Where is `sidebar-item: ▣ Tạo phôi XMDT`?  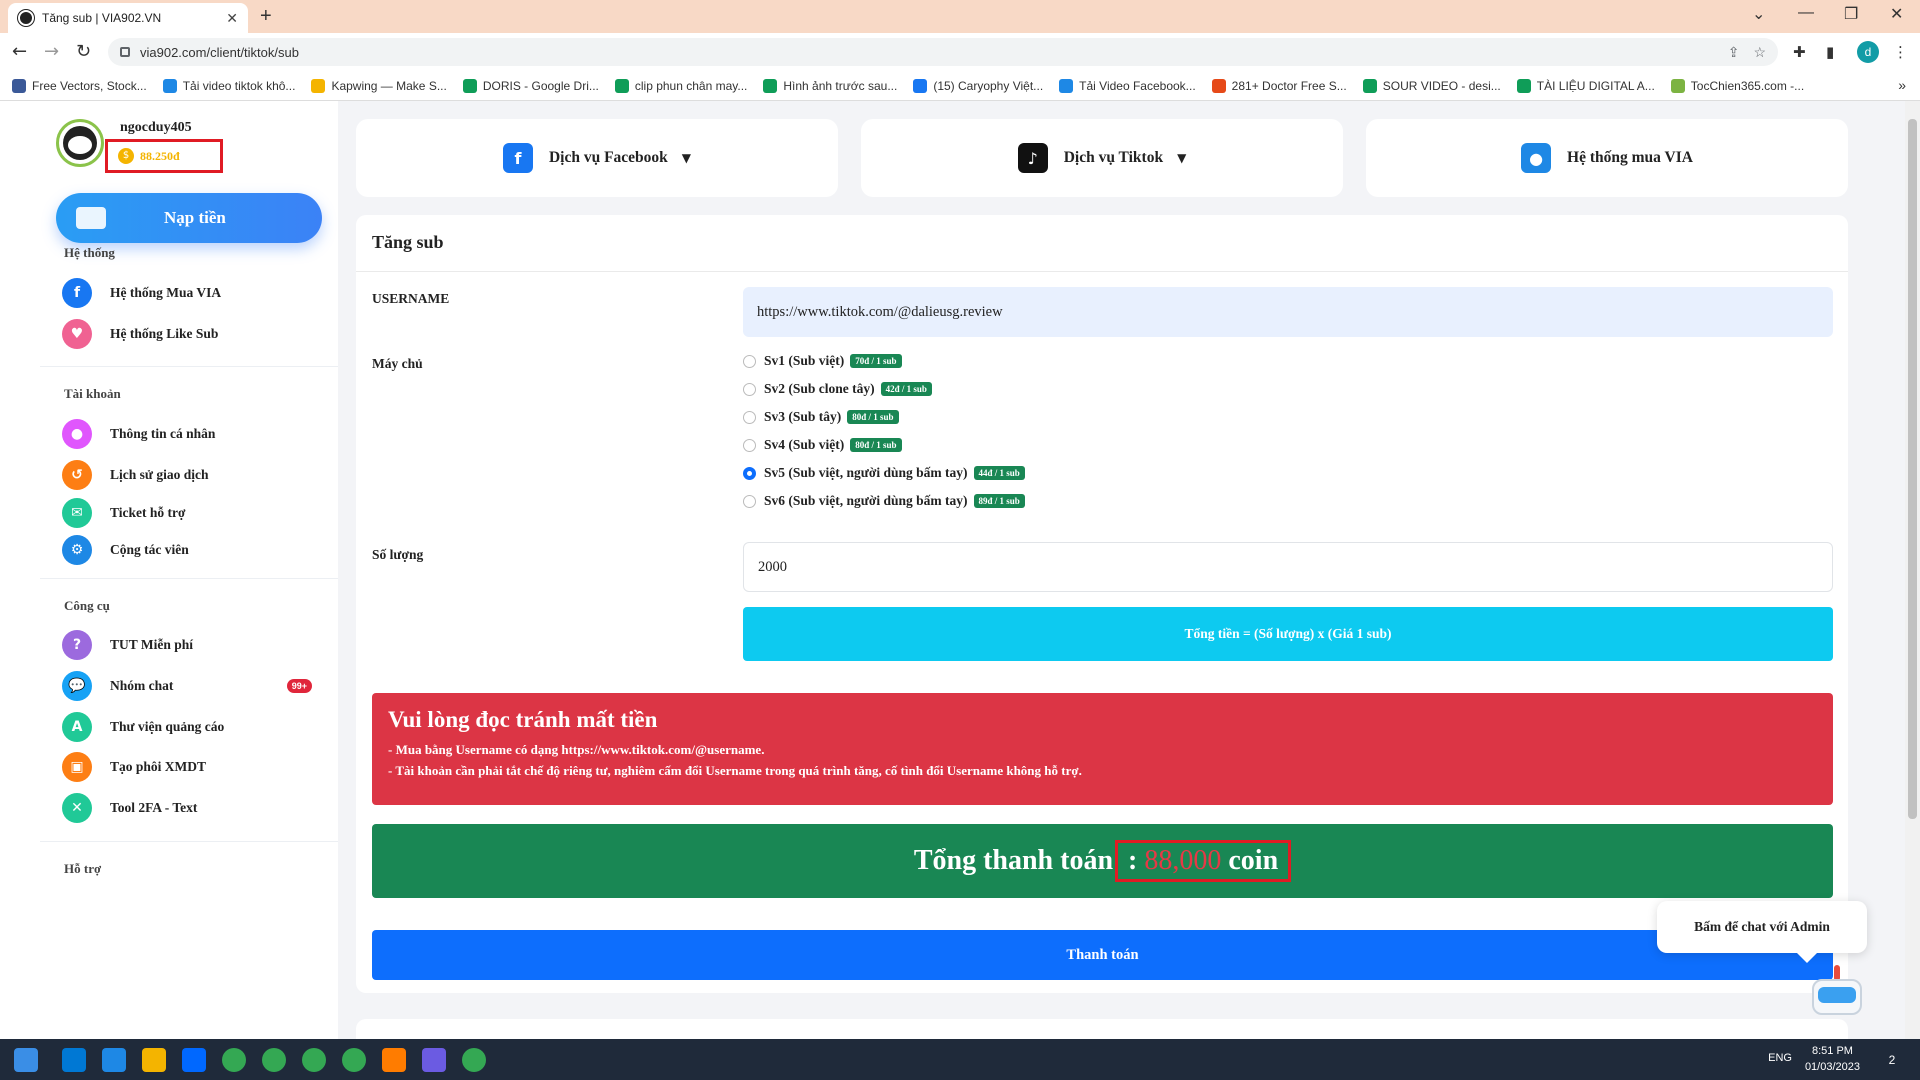
sidebar-item: ▣ Tạo phôi XMDT is located at coordinates (187, 767).